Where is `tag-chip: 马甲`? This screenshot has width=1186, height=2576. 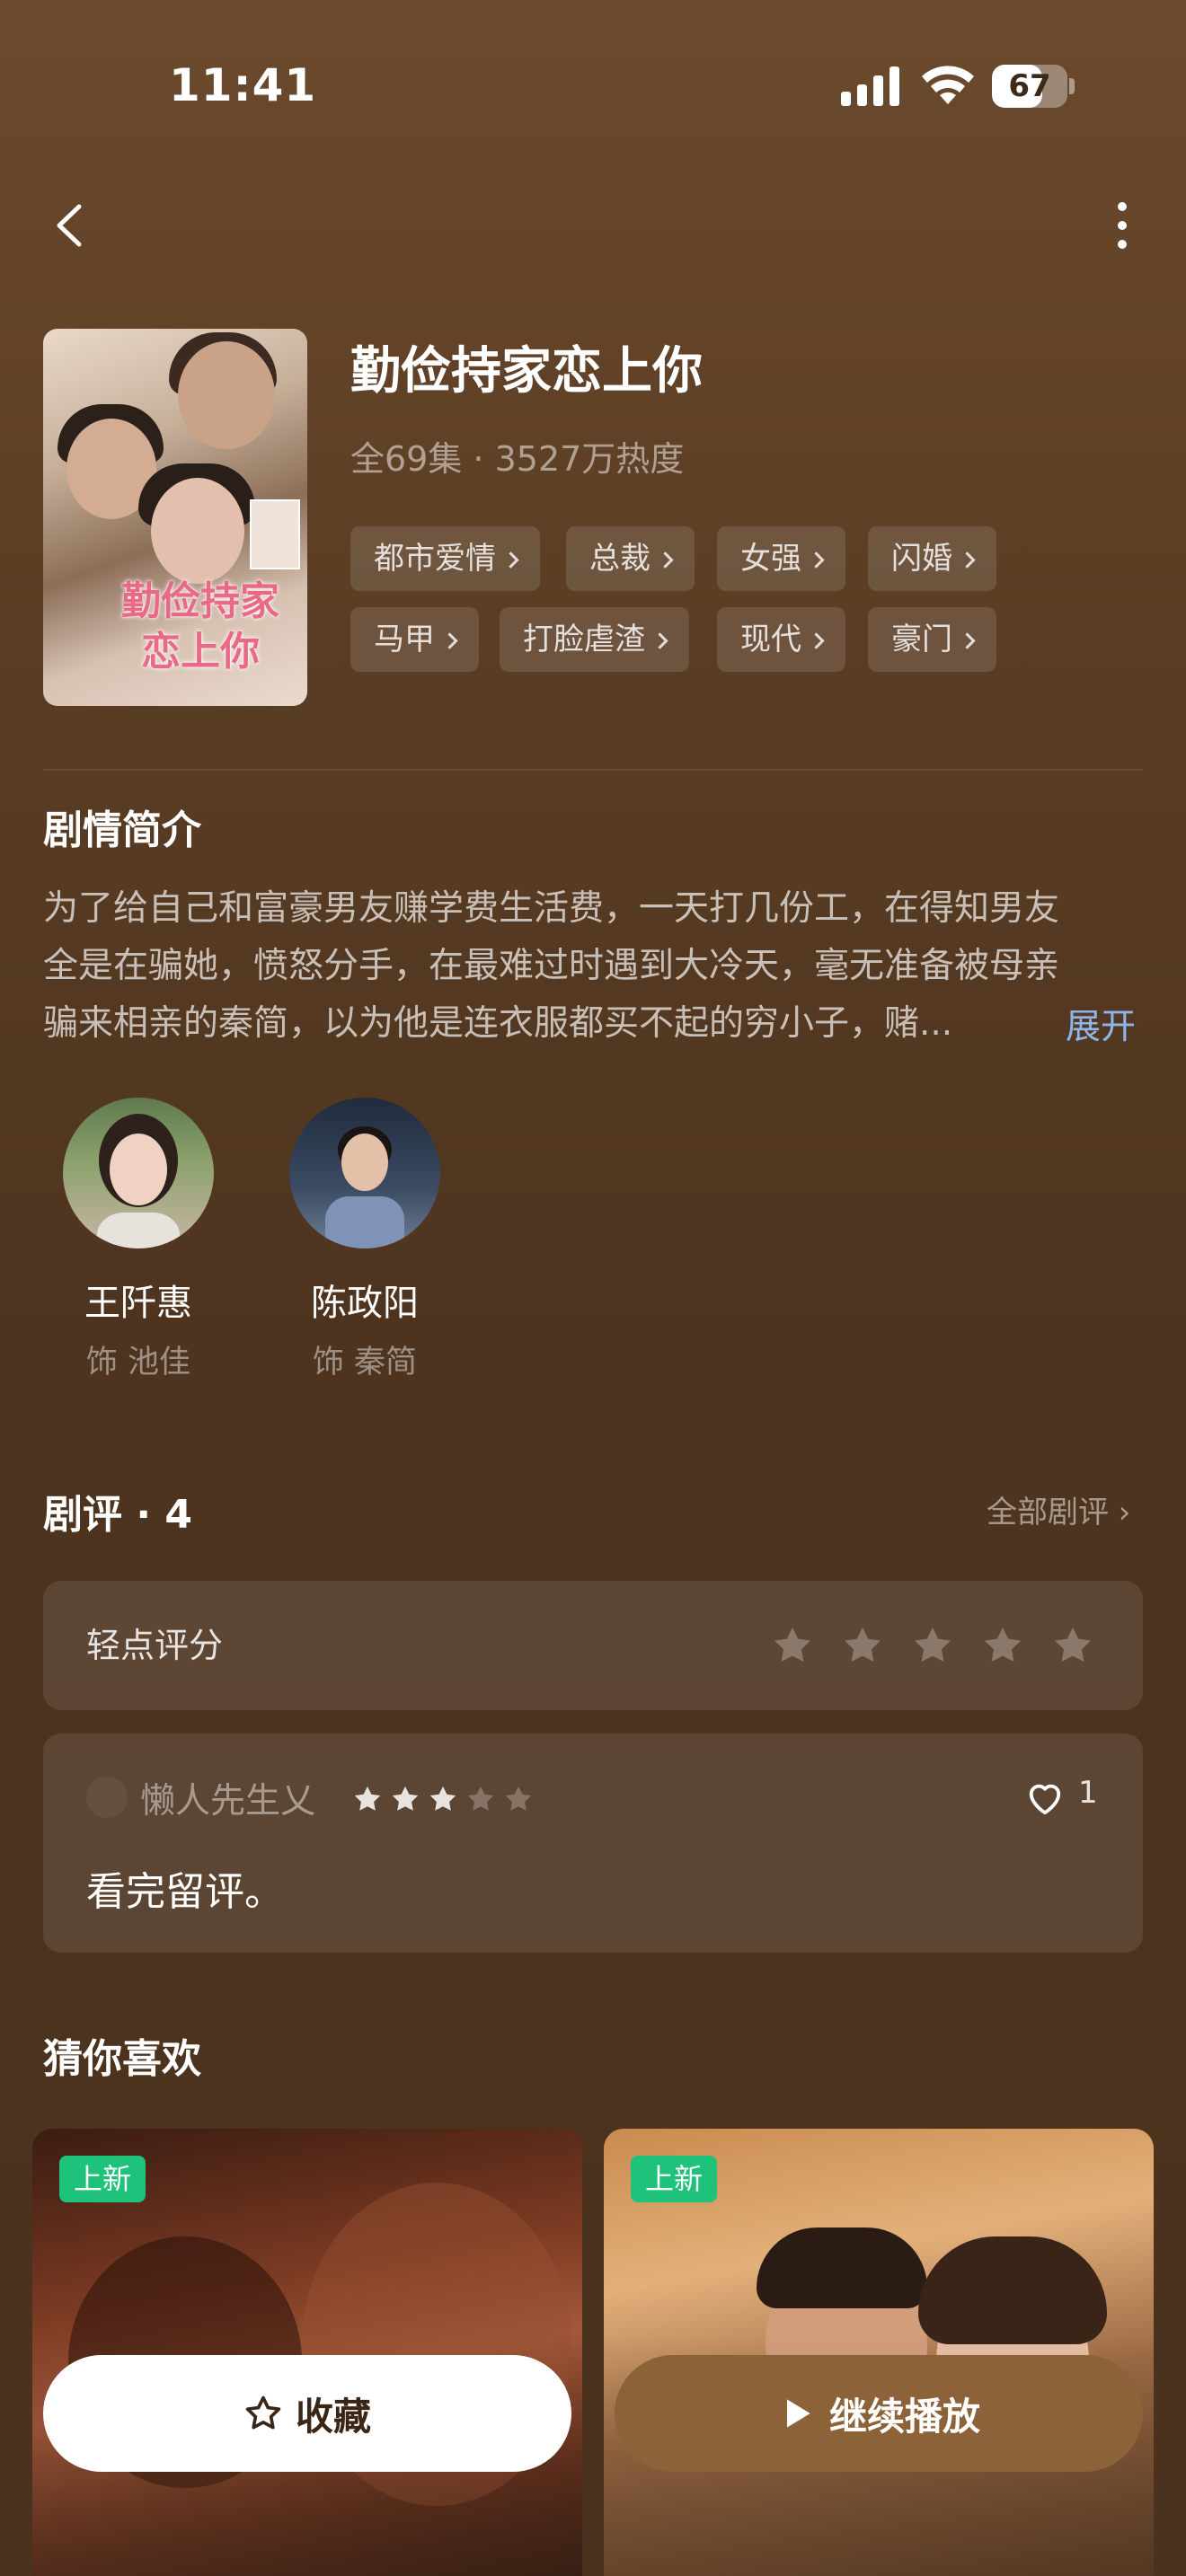 tag-chip: 马甲 is located at coordinates (414, 639).